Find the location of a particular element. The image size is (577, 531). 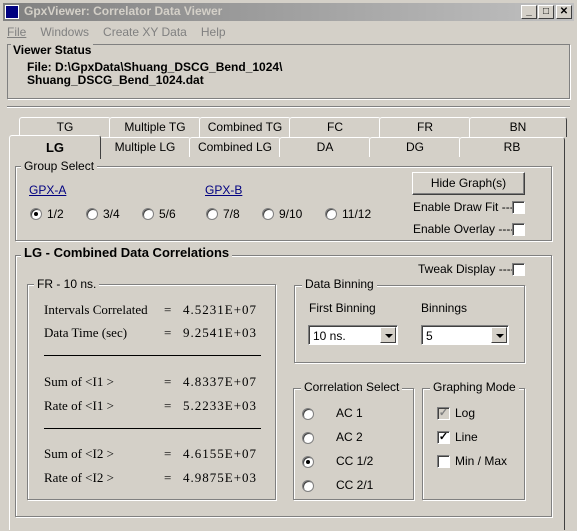

menu-help: Help is located at coordinates (211, 32).